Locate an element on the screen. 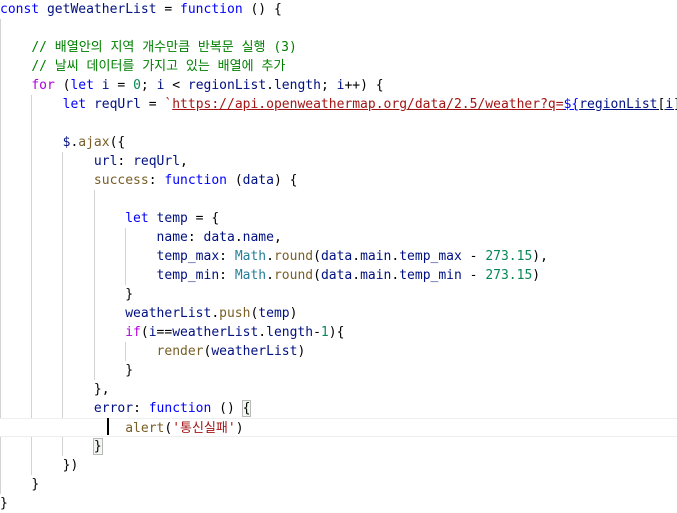 The width and height of the screenshot is (677, 513). code-line: success: function (data) { is located at coordinates (338, 180).